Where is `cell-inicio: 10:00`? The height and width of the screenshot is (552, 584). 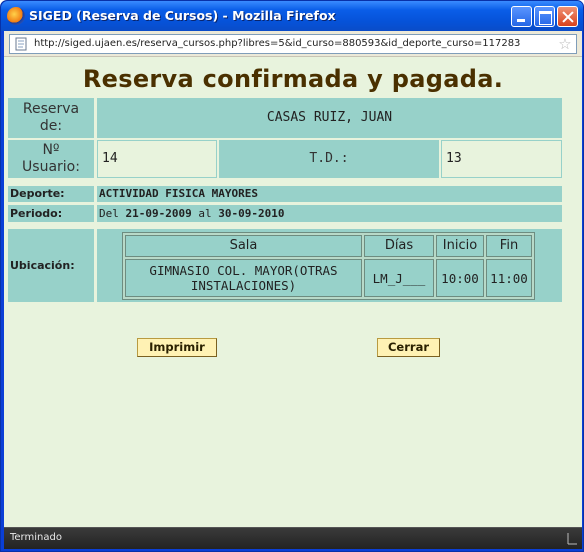
cell-inicio: 10:00 is located at coordinates (460, 278).